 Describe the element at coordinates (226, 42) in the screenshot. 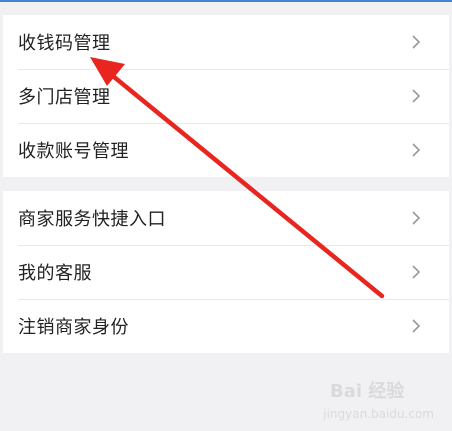

I see `menu-item-qr-code-management: 收钱码管理` at that location.